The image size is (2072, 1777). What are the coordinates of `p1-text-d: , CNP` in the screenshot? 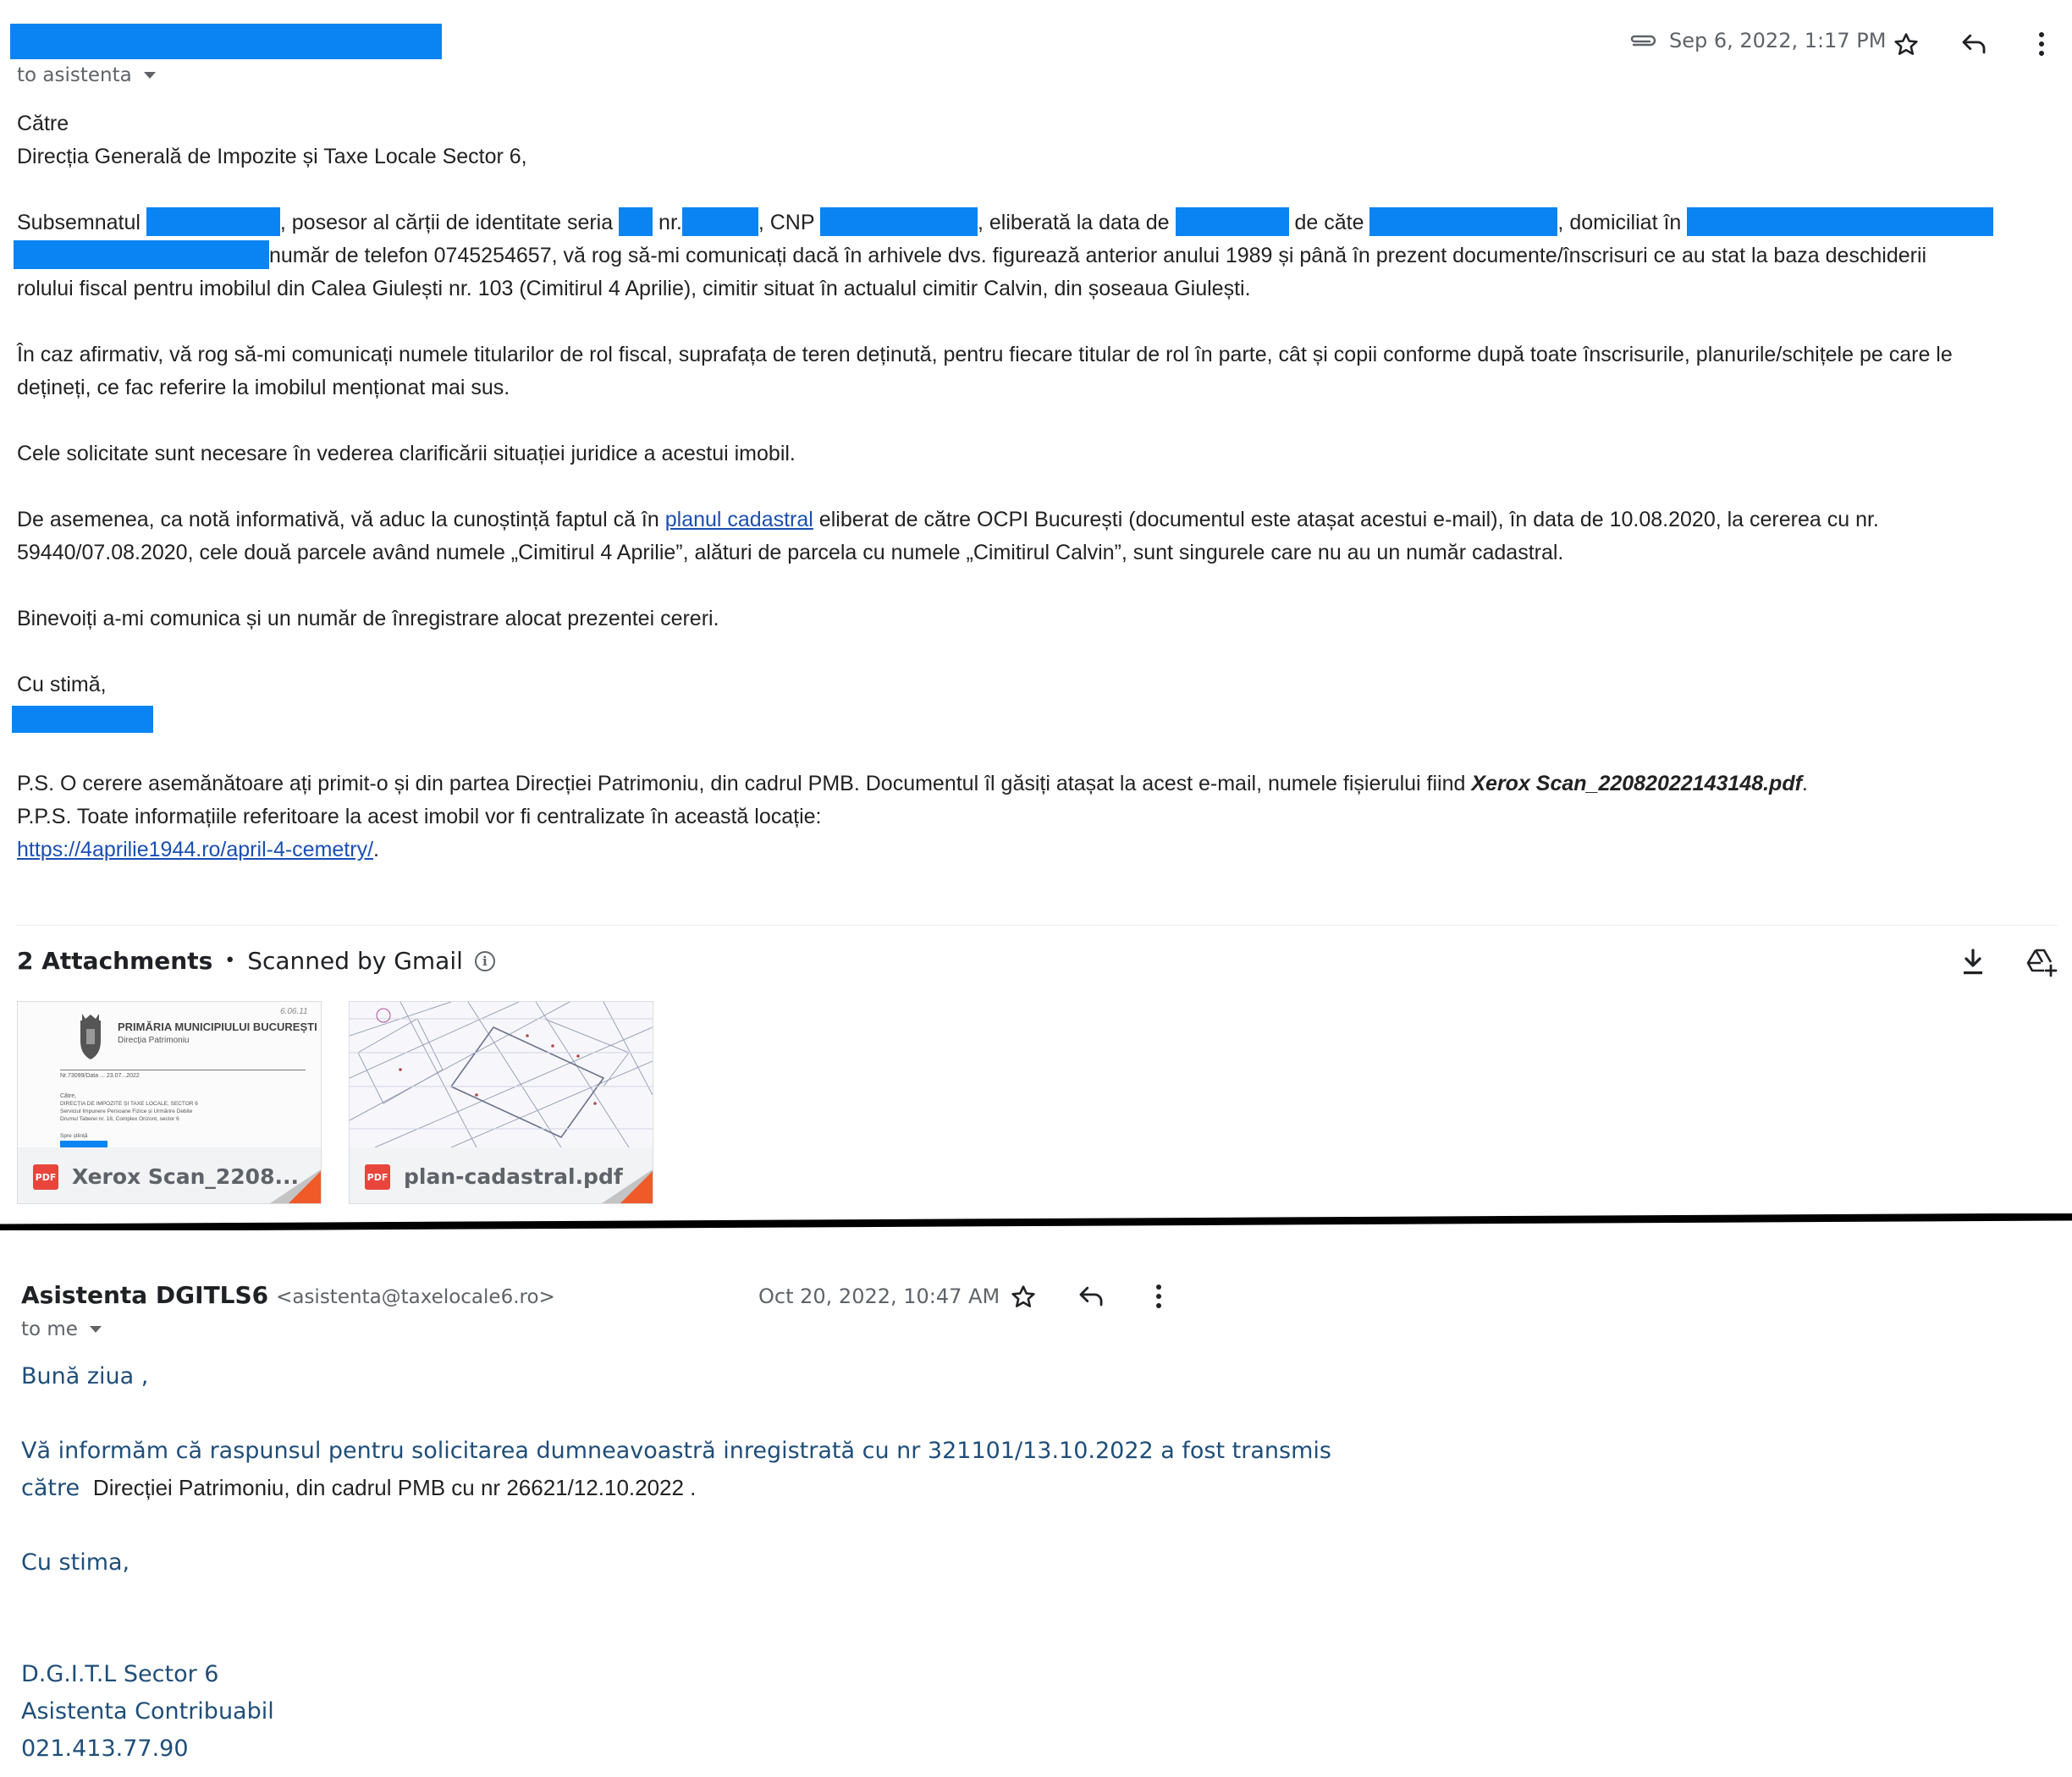 It's located at (789, 222).